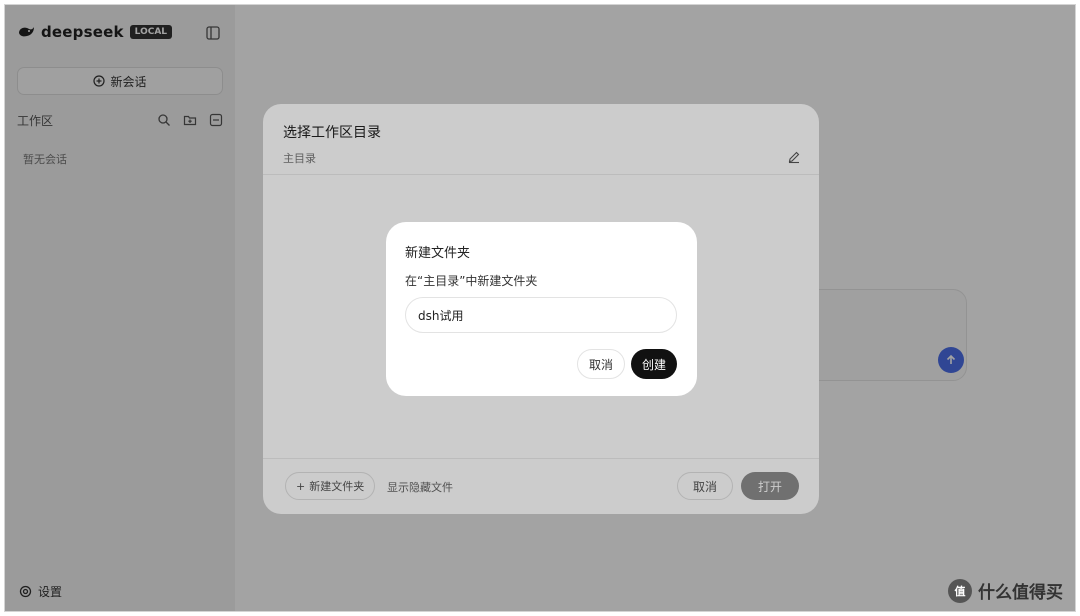 Image resolution: width=1080 pixels, height=616 pixels. What do you see at coordinates (601, 364) in the screenshot?
I see `cancel-button: 取消` at bounding box center [601, 364].